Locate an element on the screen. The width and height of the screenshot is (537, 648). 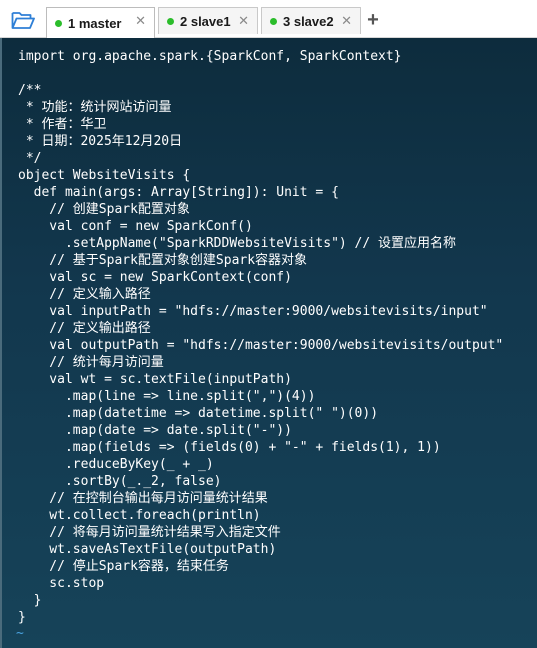
add-tab-button: + is located at coordinates (373, 20).